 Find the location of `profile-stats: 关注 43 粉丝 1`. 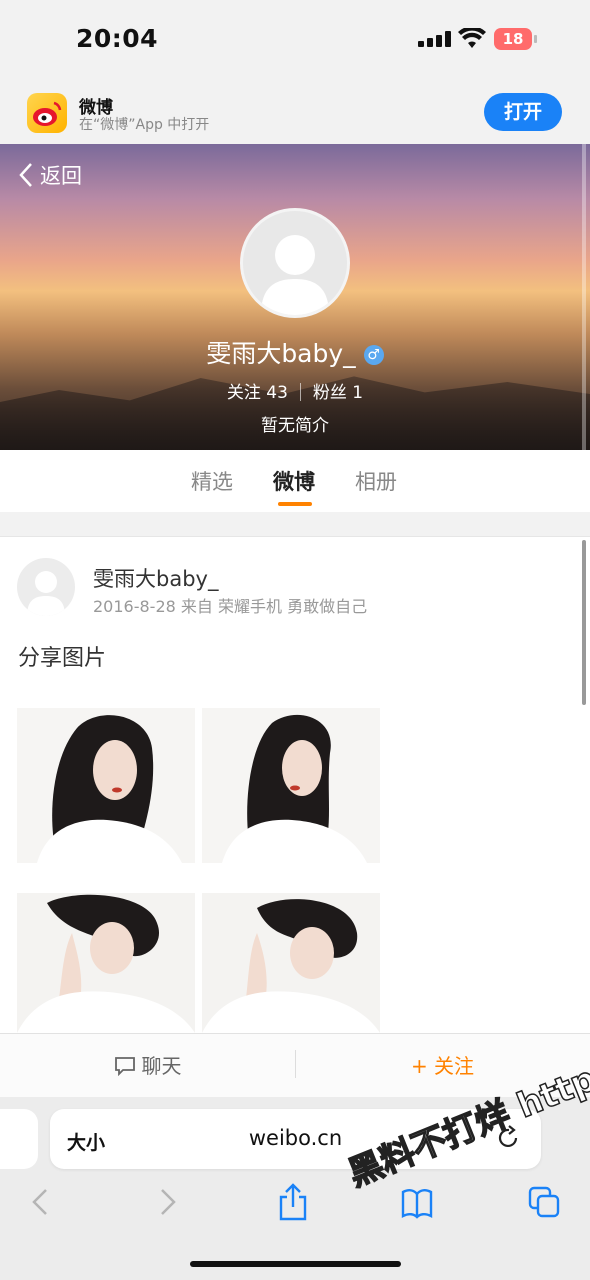

profile-stats: 关注 43 粉丝 1 is located at coordinates (295, 390).